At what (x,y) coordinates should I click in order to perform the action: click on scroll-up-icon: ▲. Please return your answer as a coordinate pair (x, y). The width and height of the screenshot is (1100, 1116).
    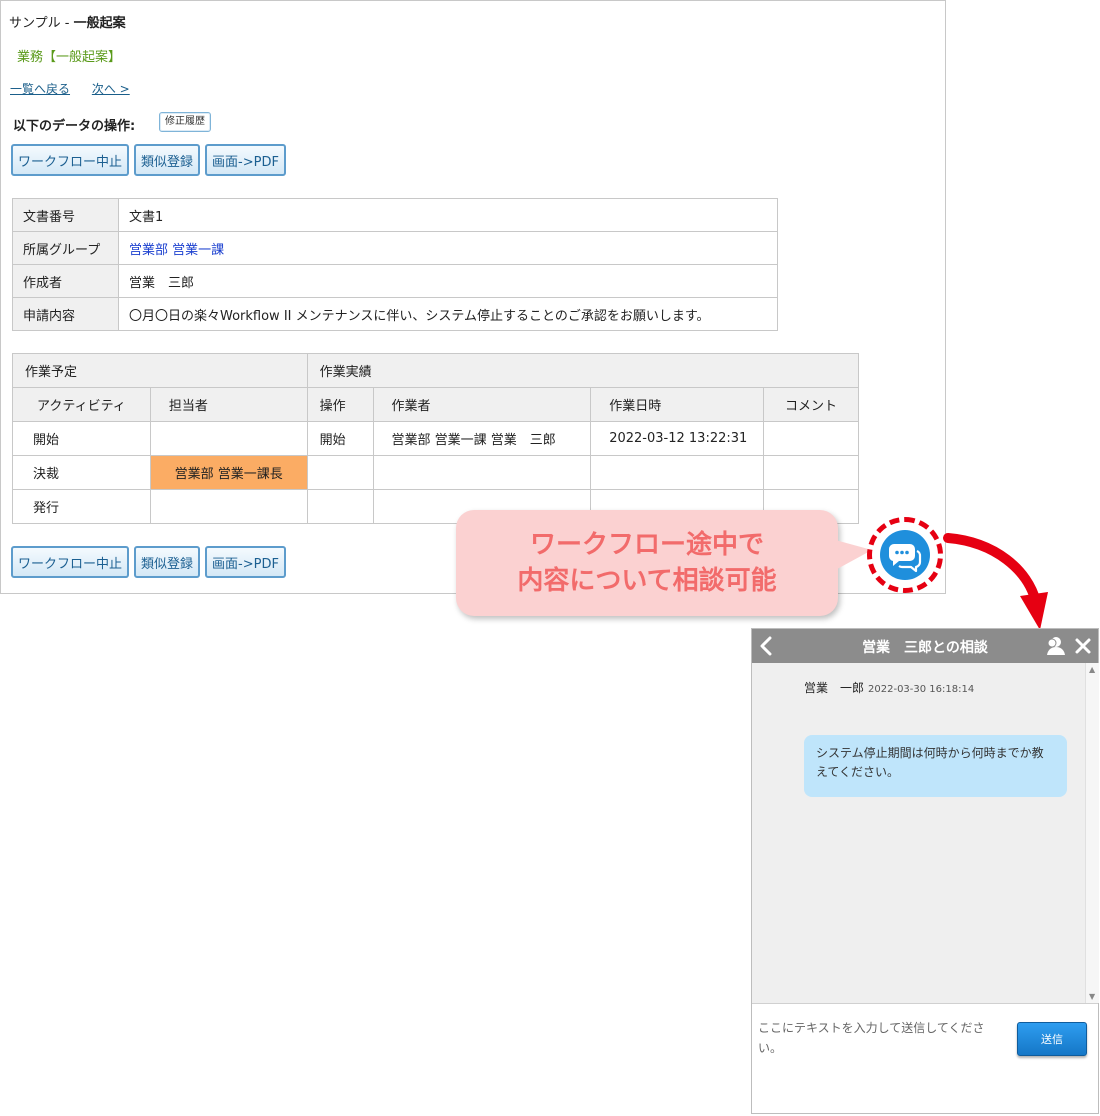
    Looking at the image, I should click on (1092, 669).